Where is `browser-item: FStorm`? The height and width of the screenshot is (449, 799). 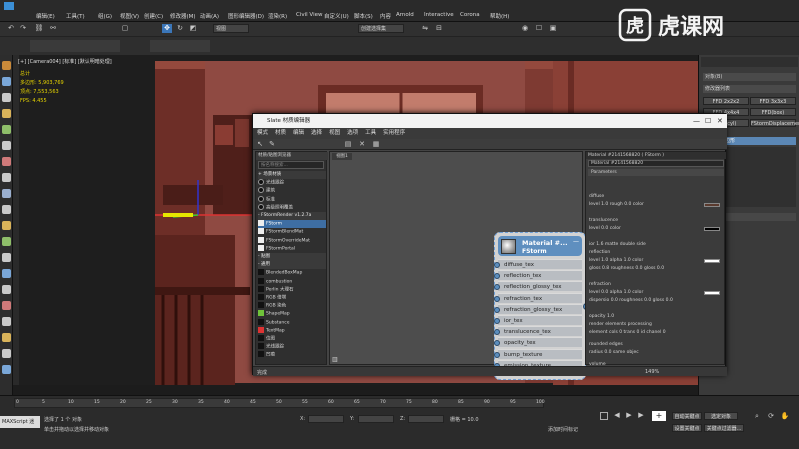
browser-item: FStorm is located at coordinates (292, 224).